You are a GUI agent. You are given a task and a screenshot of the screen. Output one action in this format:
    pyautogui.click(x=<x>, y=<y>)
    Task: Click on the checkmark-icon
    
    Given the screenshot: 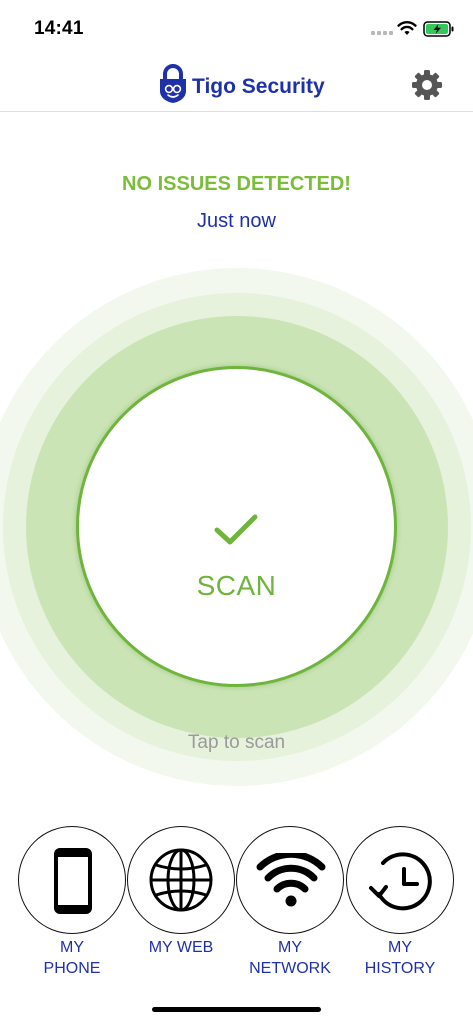 What is the action you would take?
    pyautogui.click(x=236, y=529)
    